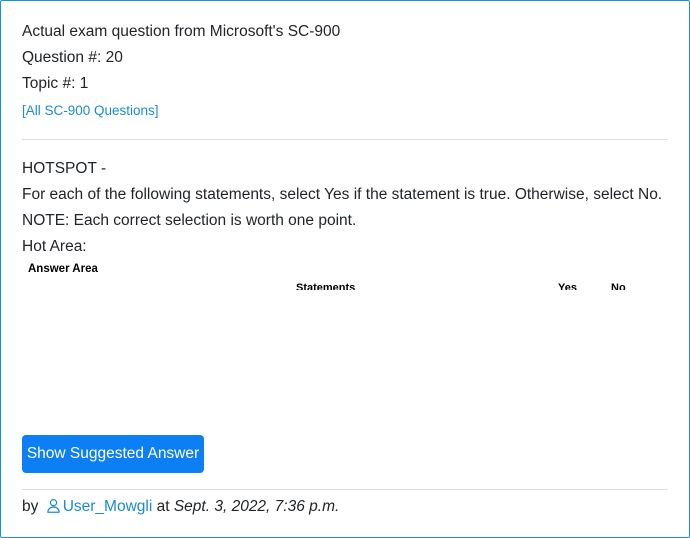  What do you see at coordinates (53, 505) in the screenshot?
I see `user-outline-icon` at bounding box center [53, 505].